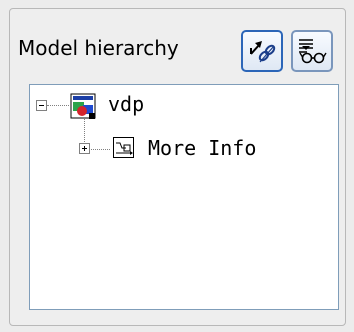 Image resolution: width=354 pixels, height=332 pixels. I want to click on link-to-model-button, so click(262, 51).